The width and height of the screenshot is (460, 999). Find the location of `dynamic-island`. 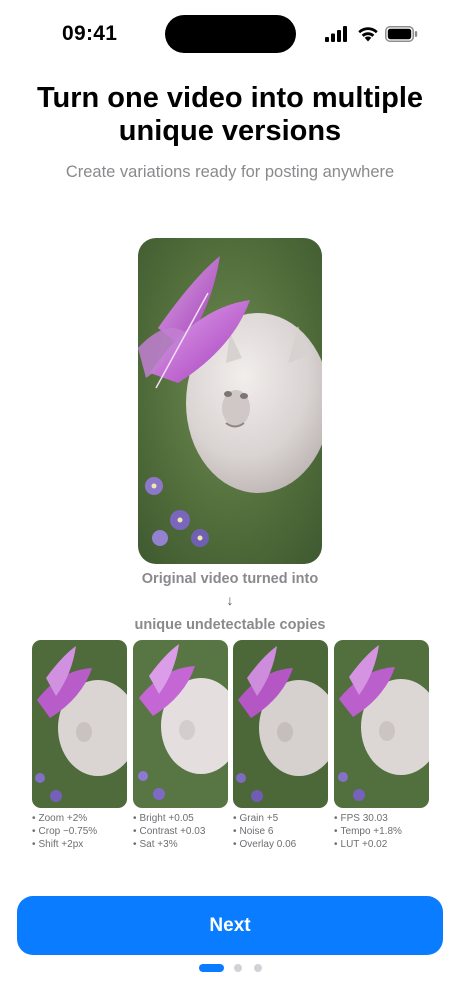

dynamic-island is located at coordinates (230, 34).